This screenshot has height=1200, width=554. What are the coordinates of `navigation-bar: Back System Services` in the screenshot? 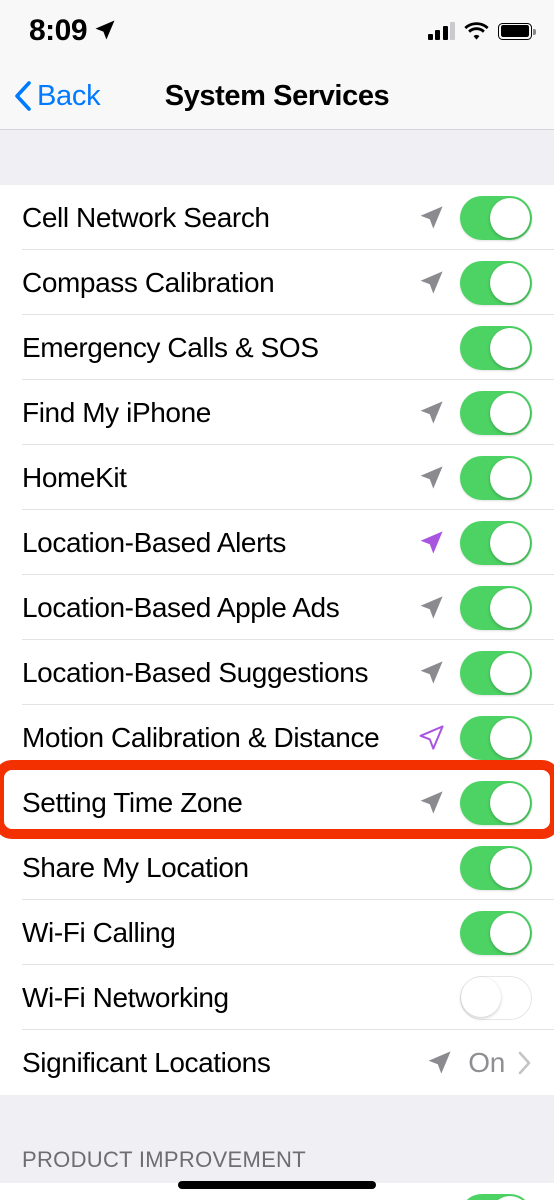 It's located at (277, 96).